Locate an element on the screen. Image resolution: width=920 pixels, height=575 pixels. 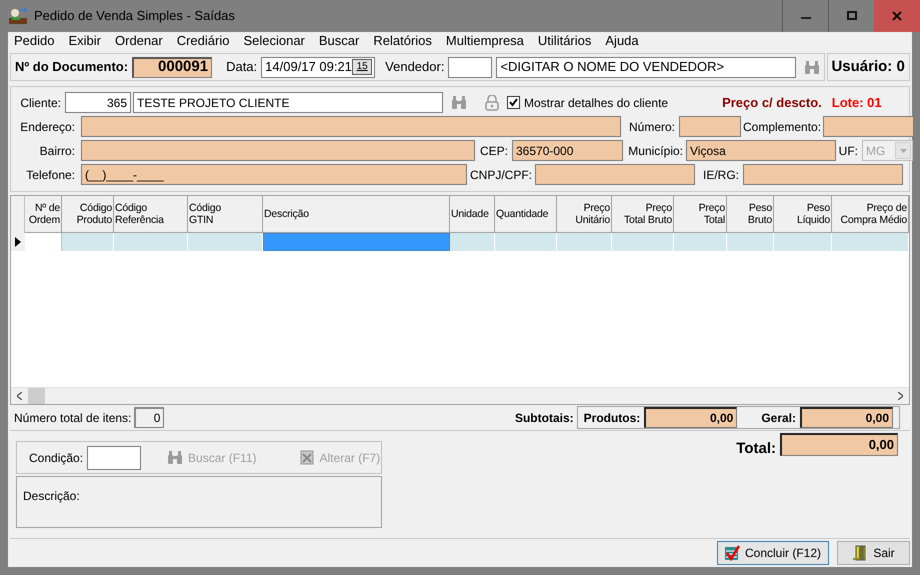
field-label: Número total de itens: is located at coordinates (73, 418).